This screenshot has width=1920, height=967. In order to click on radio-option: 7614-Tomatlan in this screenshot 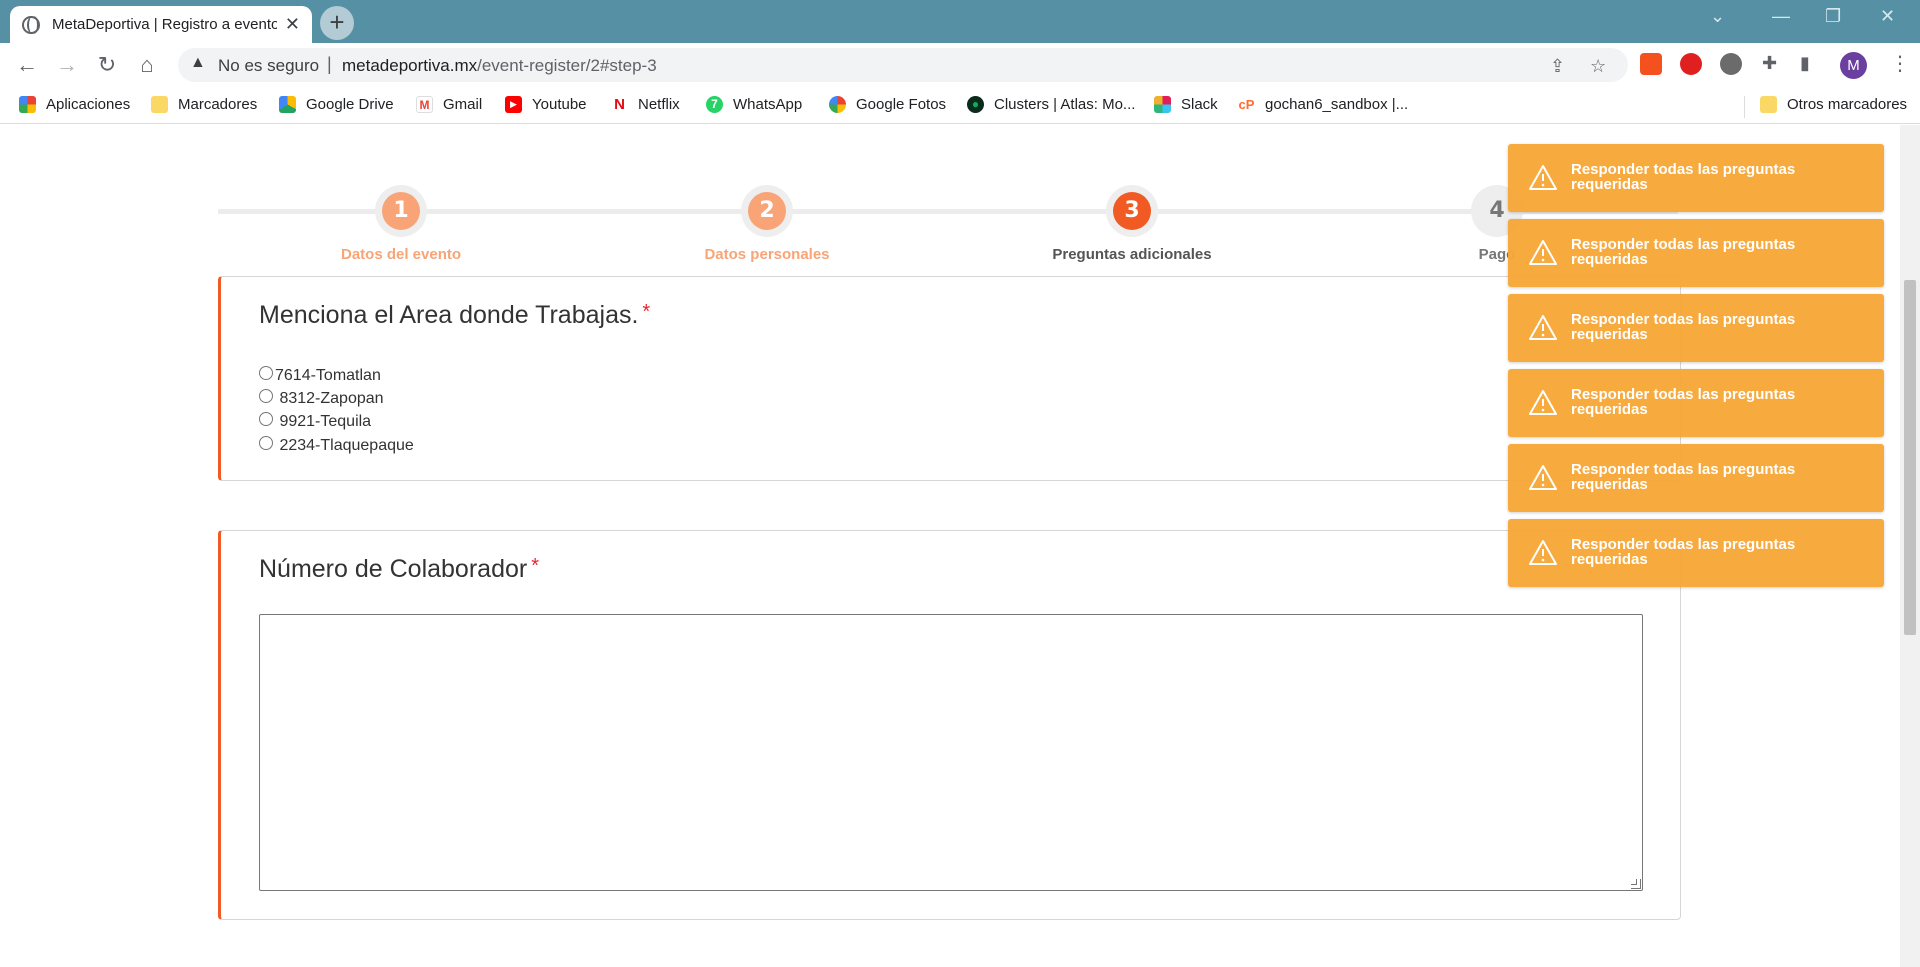, I will do `click(320, 375)`.